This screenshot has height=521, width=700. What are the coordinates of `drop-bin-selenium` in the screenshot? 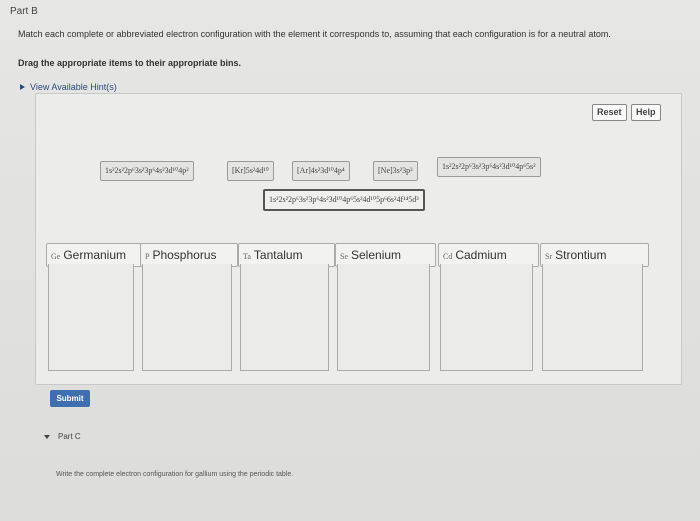 It's located at (383, 317).